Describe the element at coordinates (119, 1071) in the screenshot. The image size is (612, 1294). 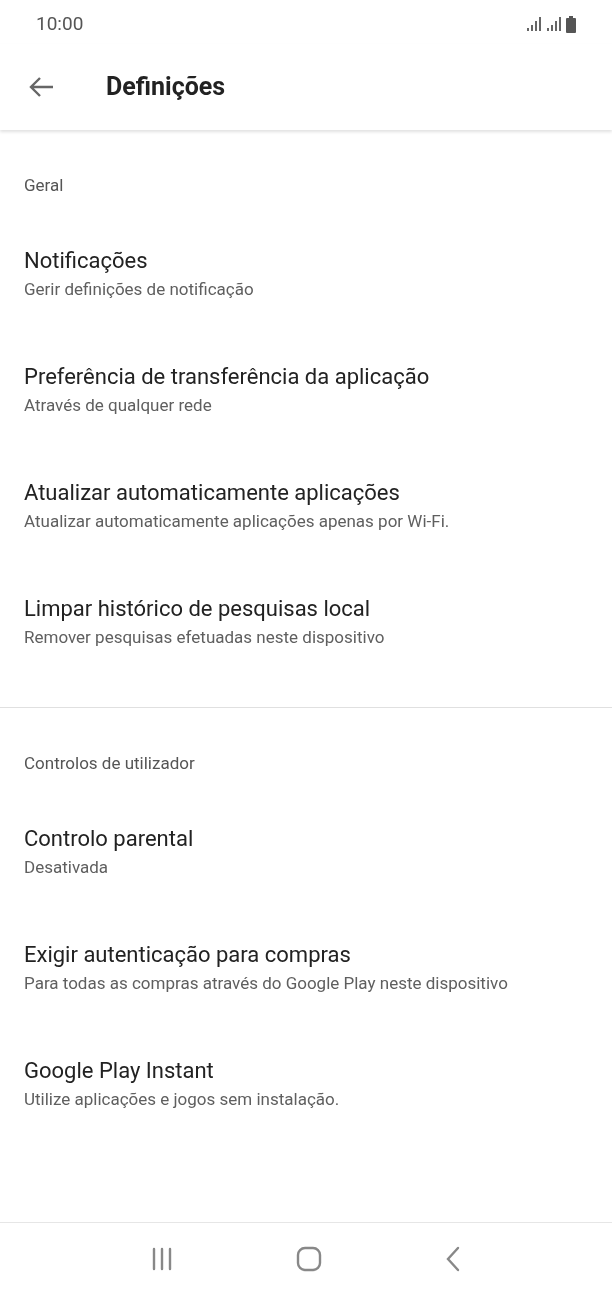
I see `item-title: Google Play Instant` at that location.